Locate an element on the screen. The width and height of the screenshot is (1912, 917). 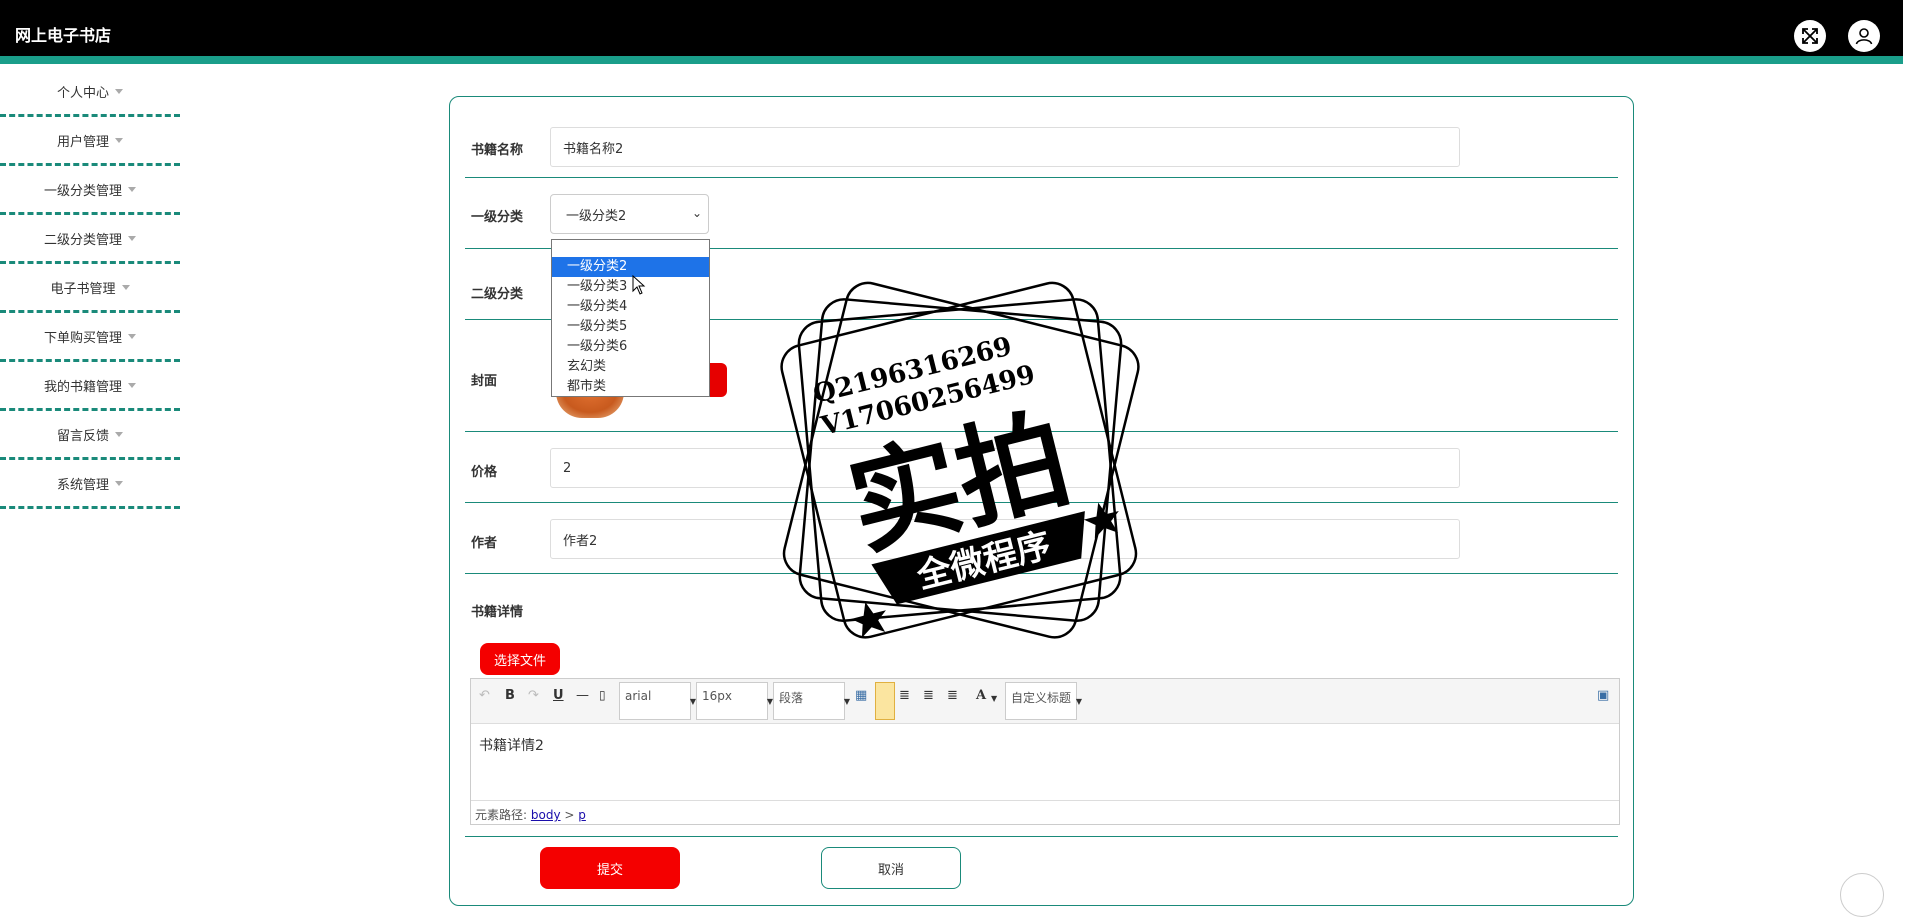
redo-icon: ↷ is located at coordinates (533, 695).